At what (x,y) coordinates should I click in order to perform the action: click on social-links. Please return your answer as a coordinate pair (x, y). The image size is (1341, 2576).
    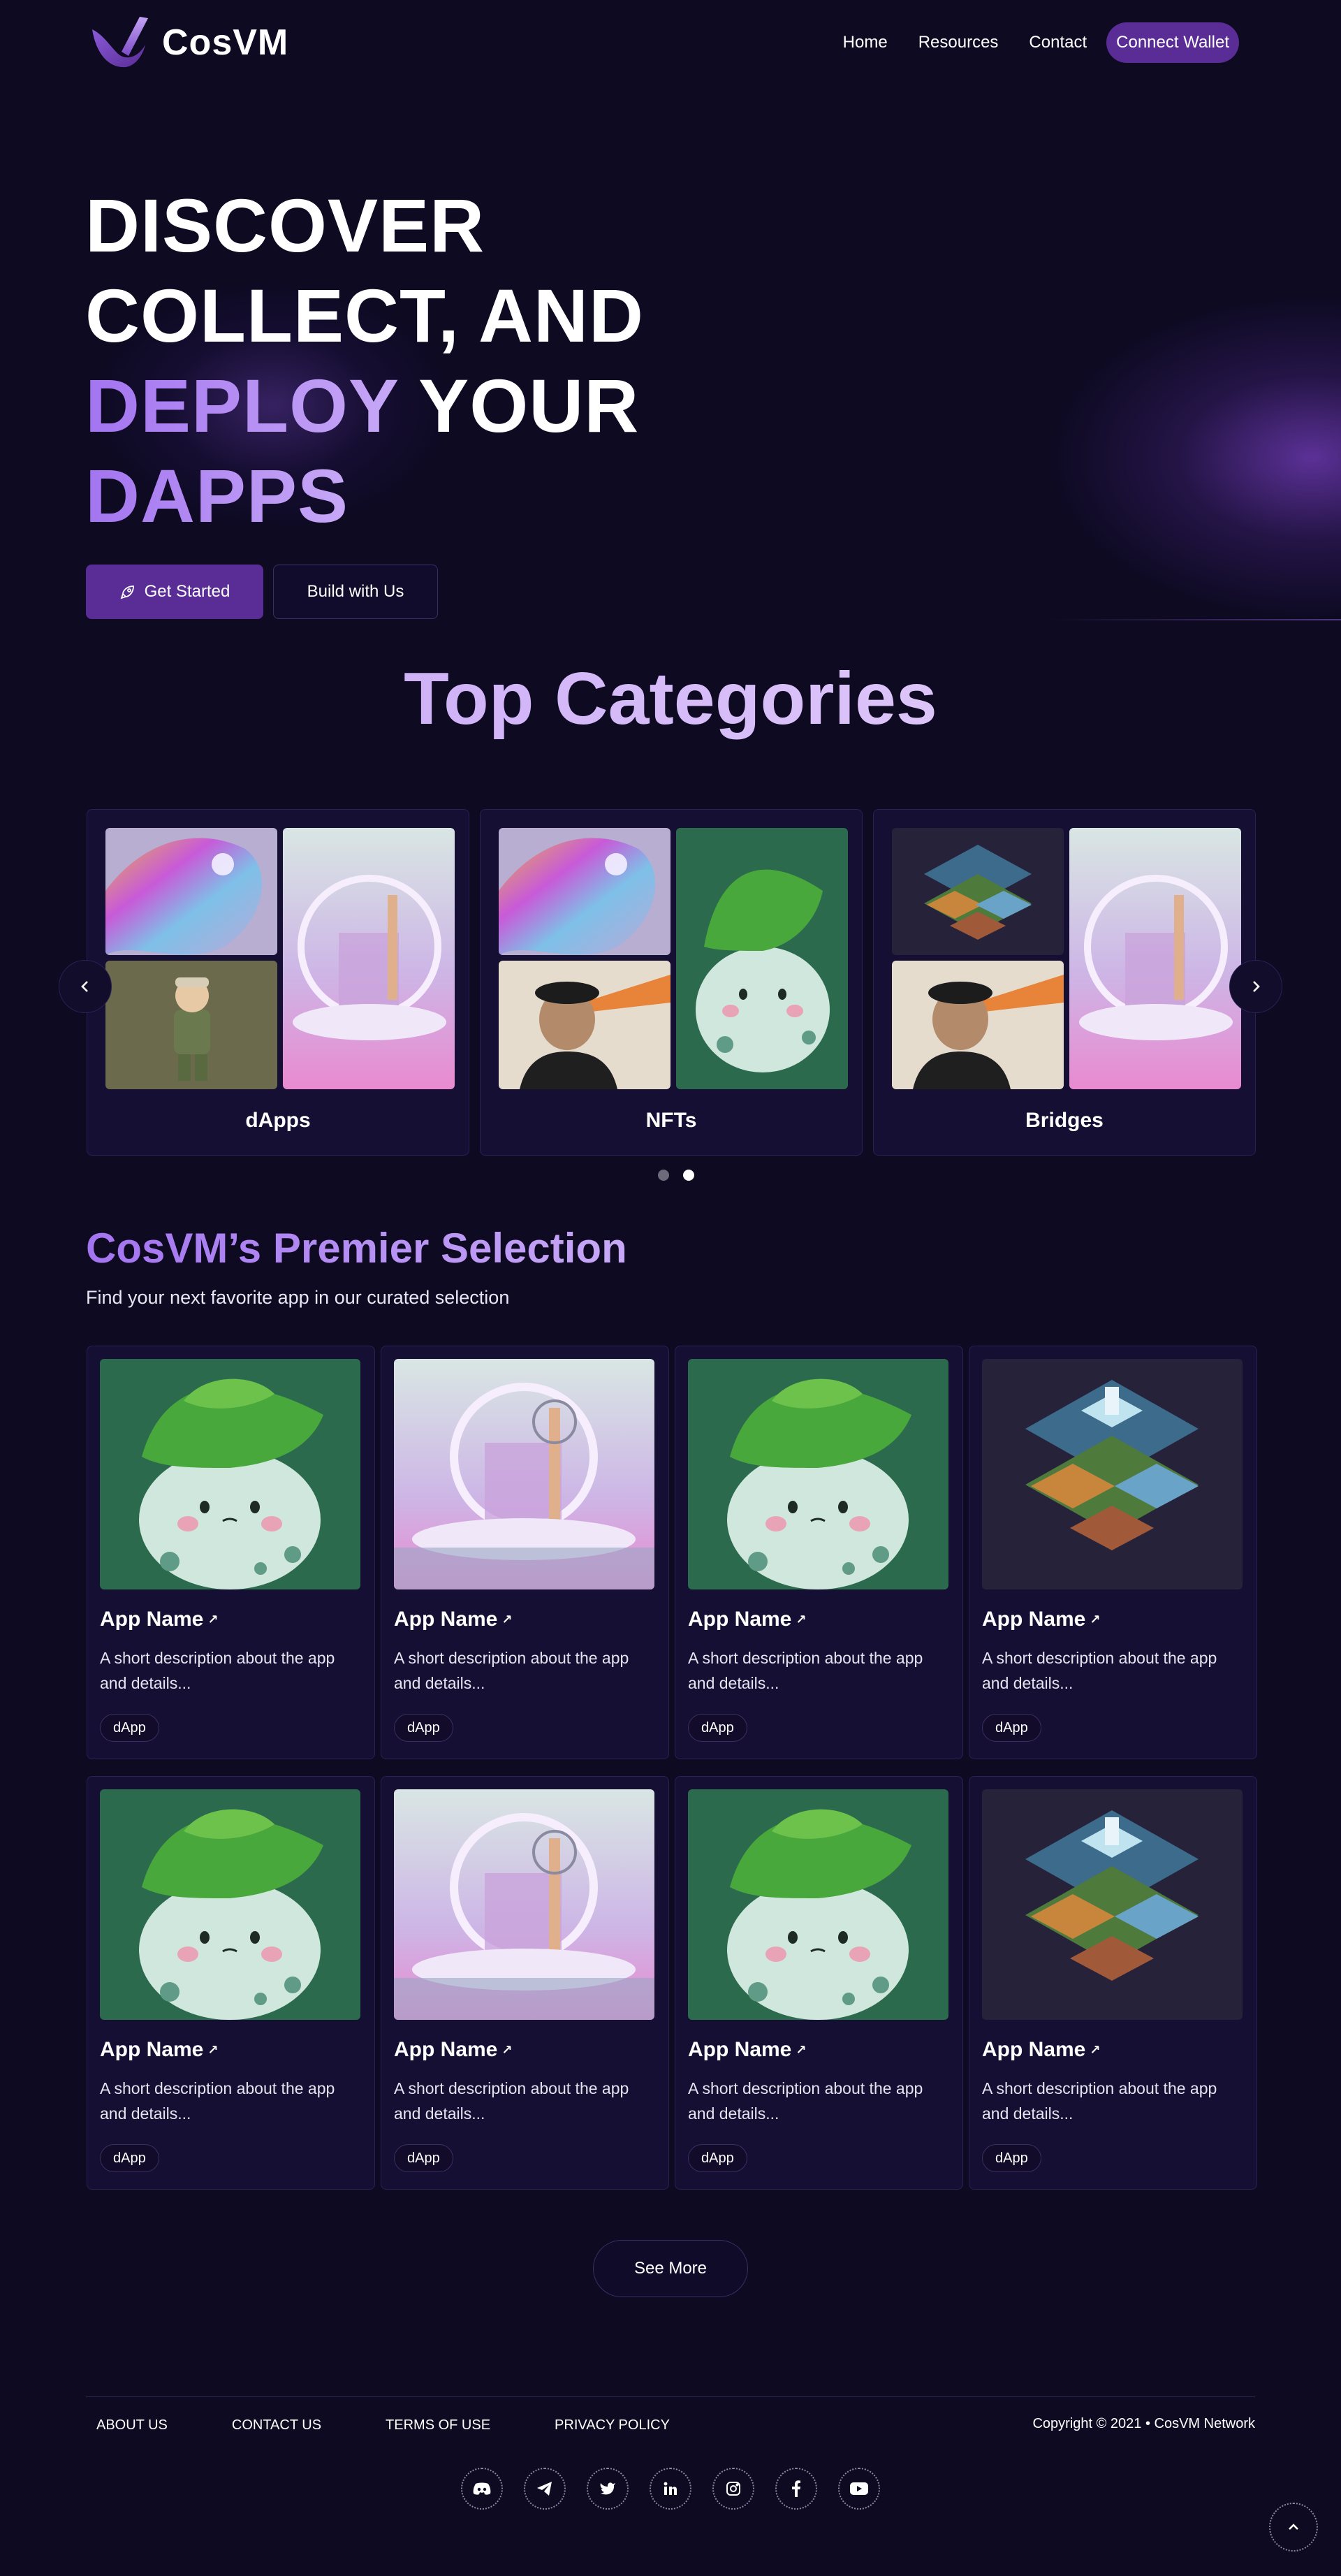
    Looking at the image, I should click on (681, 2489).